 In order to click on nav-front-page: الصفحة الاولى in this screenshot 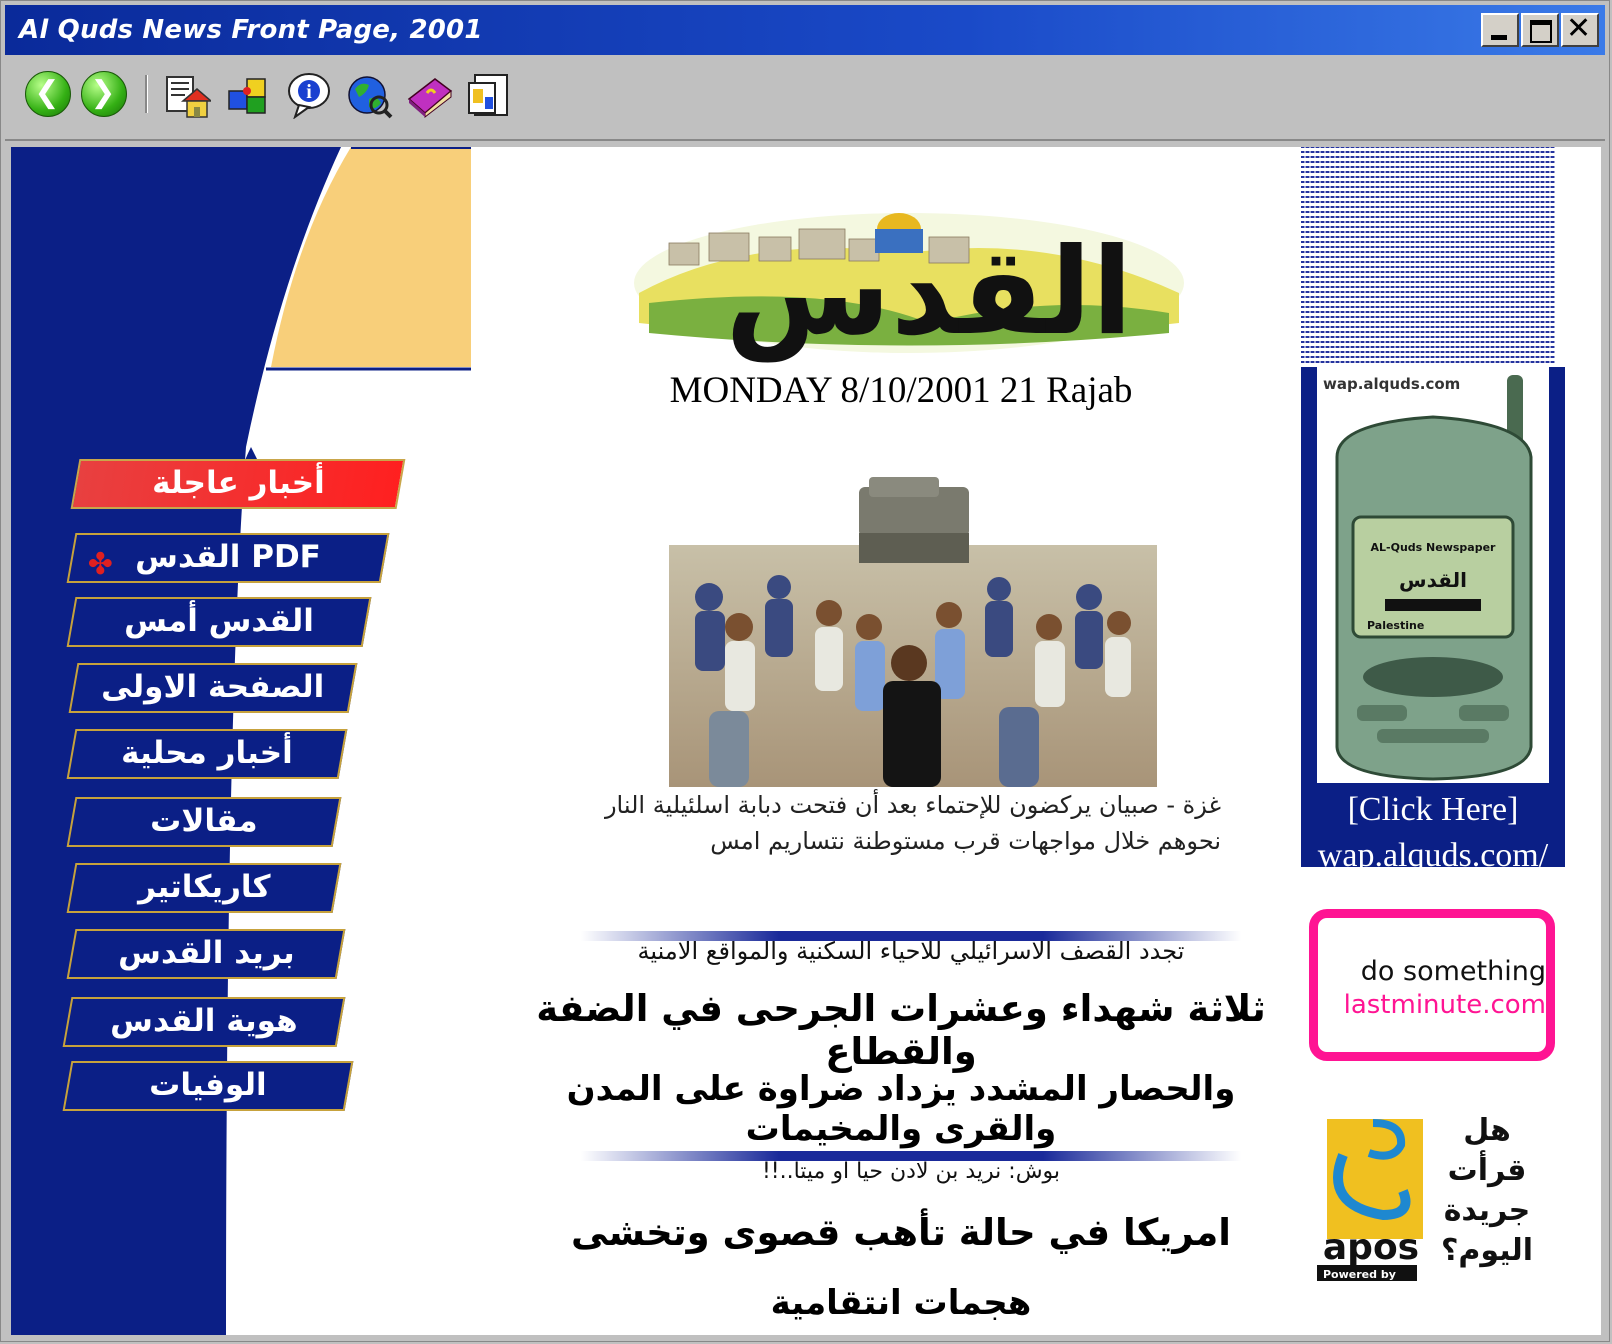, I will do `click(213, 688)`.